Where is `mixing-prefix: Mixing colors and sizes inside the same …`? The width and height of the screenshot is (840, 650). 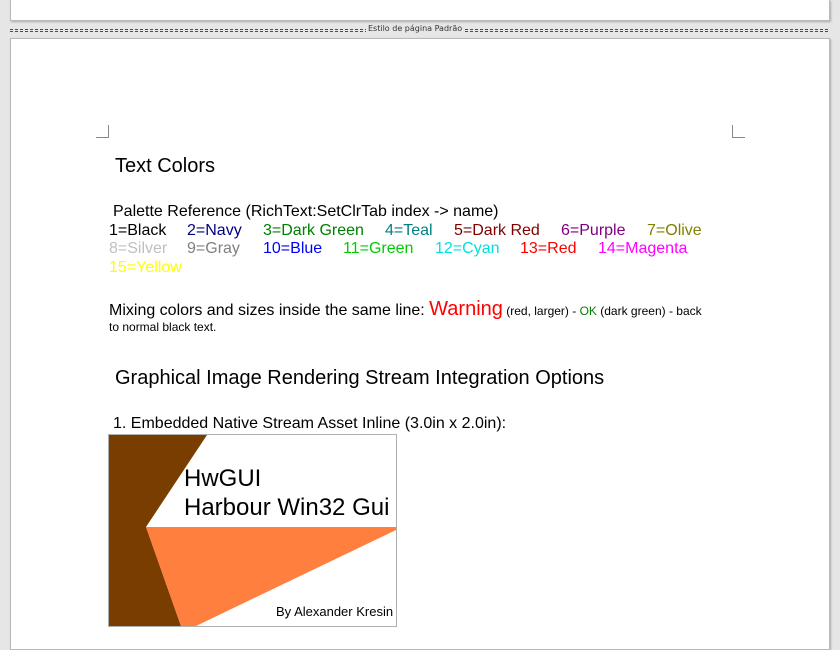
mixing-prefix: Mixing colors and sizes inside the same … is located at coordinates (269, 310).